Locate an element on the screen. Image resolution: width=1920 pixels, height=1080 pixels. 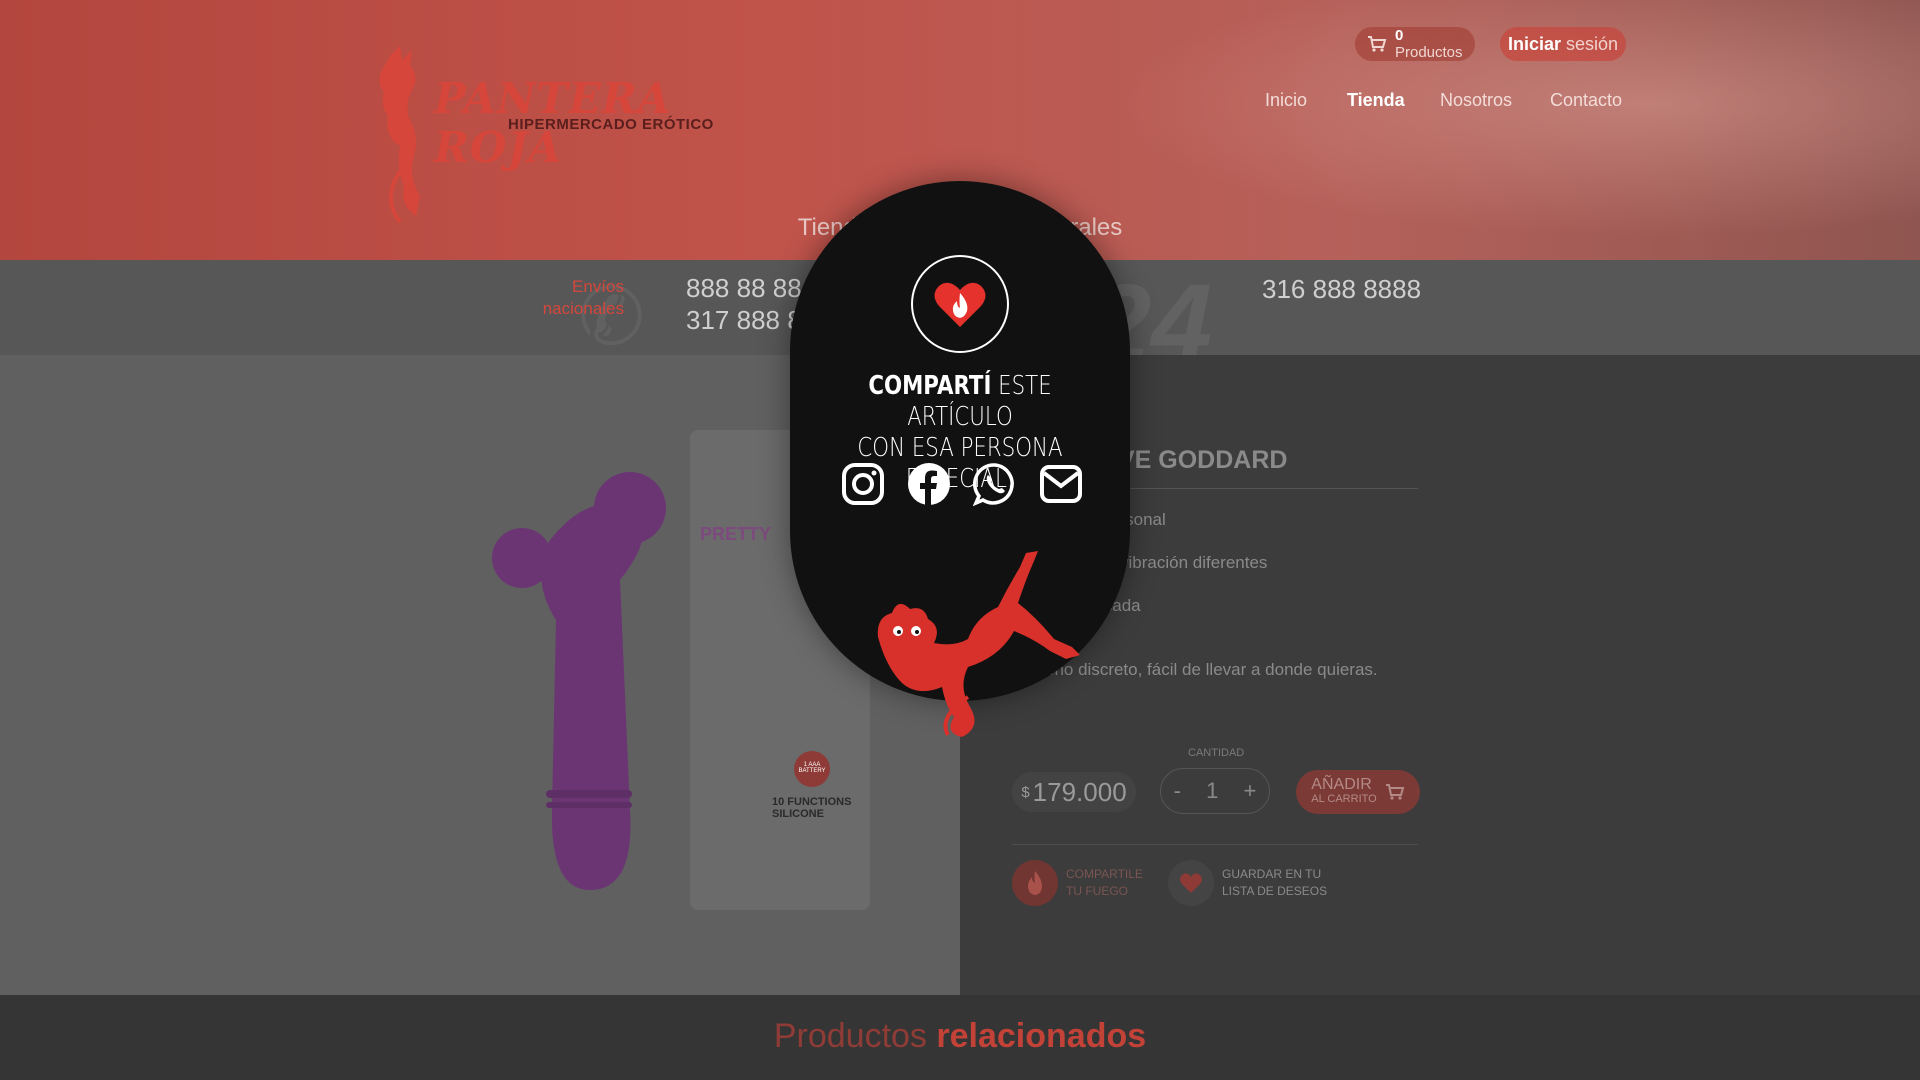
quantity-value: 1 is located at coordinates (1212, 791).